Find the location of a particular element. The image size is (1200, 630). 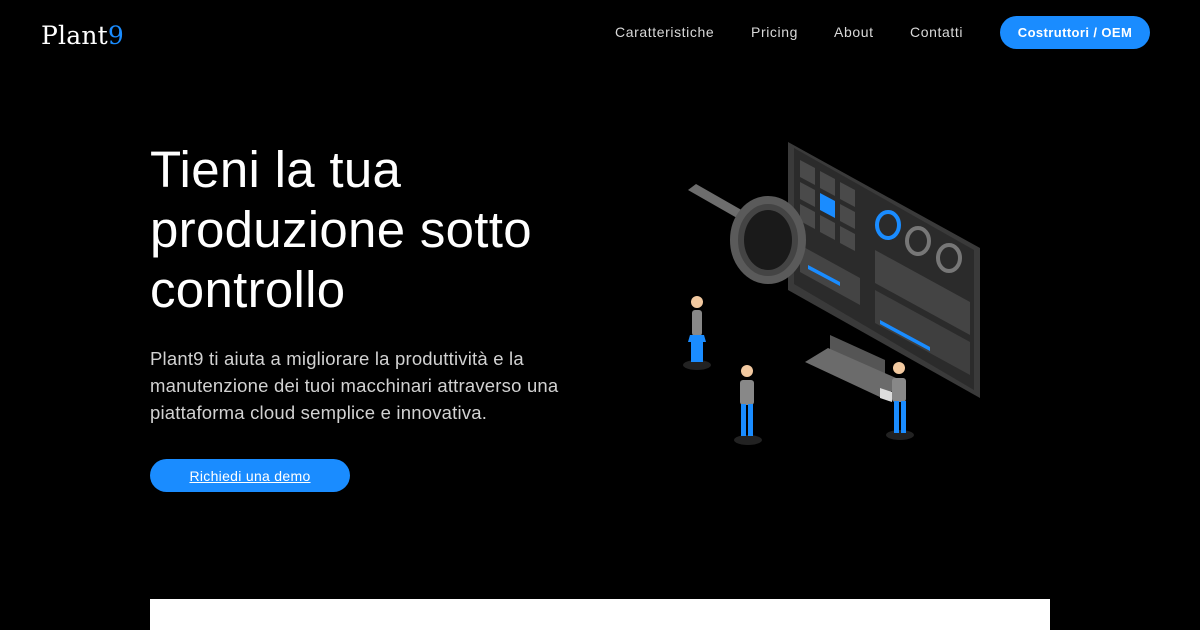

logo-accent: 9 is located at coordinates (115, 35).